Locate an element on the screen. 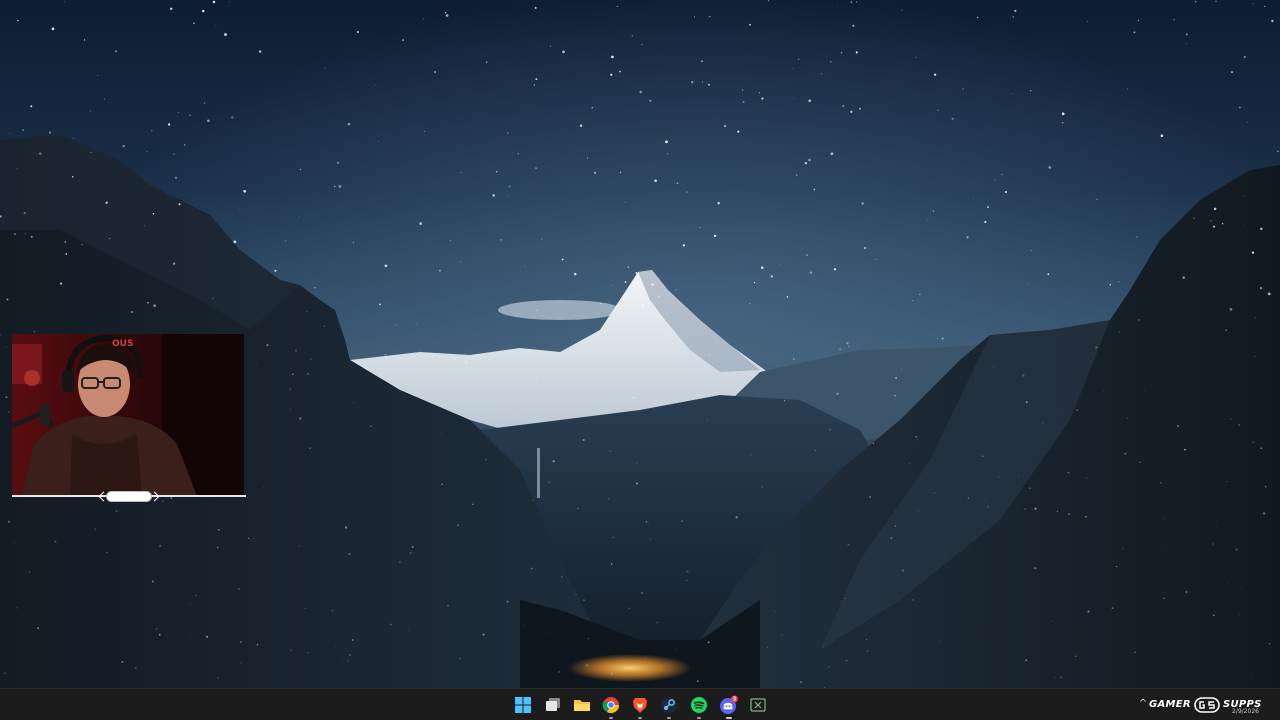  steam-icon is located at coordinates (669, 705).